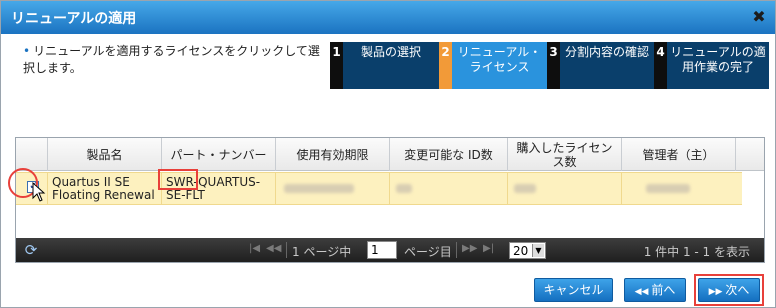 This screenshot has width=776, height=308. What do you see at coordinates (178, 179) in the screenshot?
I see `part-number-highlight` at bounding box center [178, 179].